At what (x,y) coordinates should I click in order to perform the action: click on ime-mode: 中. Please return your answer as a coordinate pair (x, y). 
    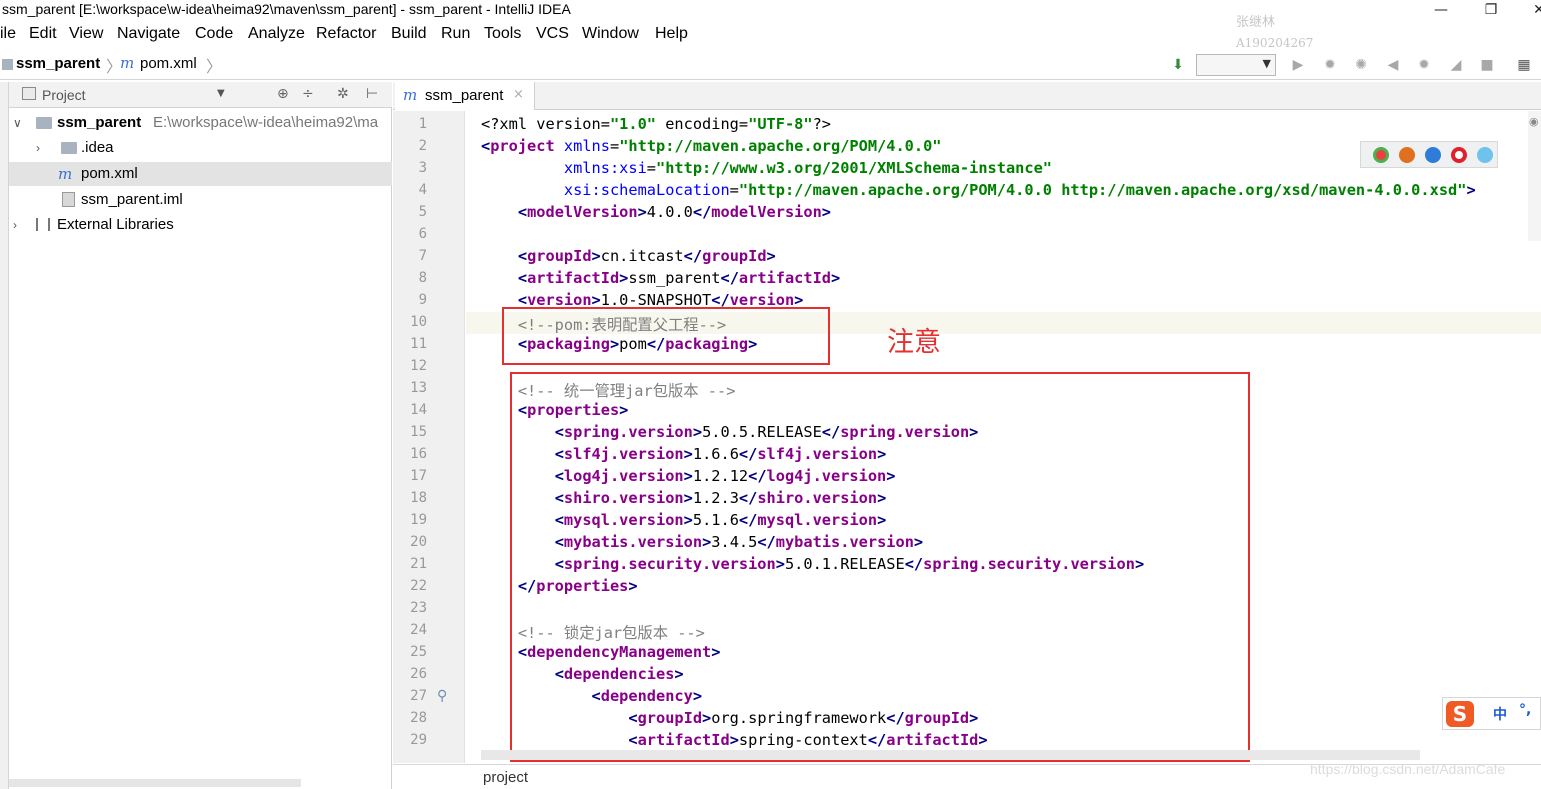
    Looking at the image, I should click on (1500, 714).